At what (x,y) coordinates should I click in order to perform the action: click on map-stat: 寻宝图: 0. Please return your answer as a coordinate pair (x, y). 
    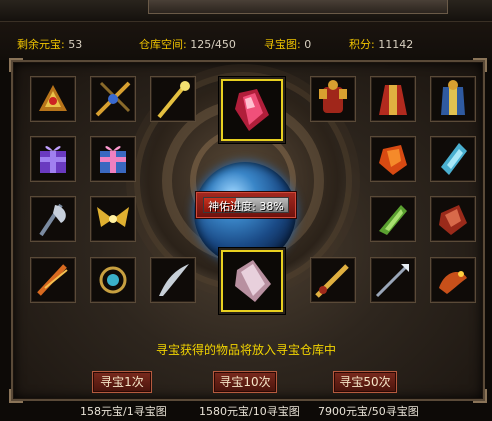
    Looking at the image, I should click on (287, 44).